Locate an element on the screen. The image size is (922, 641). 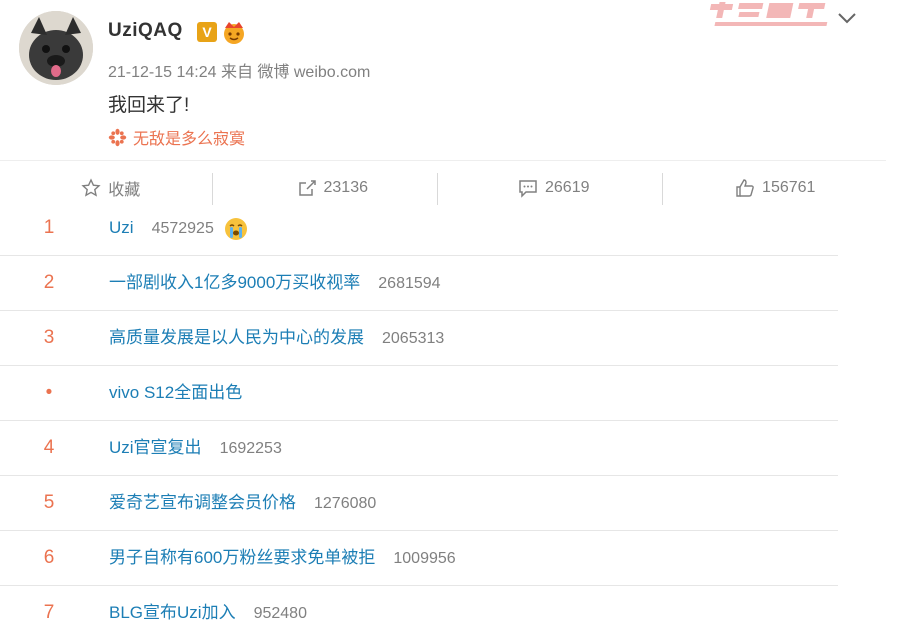
hot-search-row: 4 Uzi官宣复出 1692253 is located at coordinates (419, 448).